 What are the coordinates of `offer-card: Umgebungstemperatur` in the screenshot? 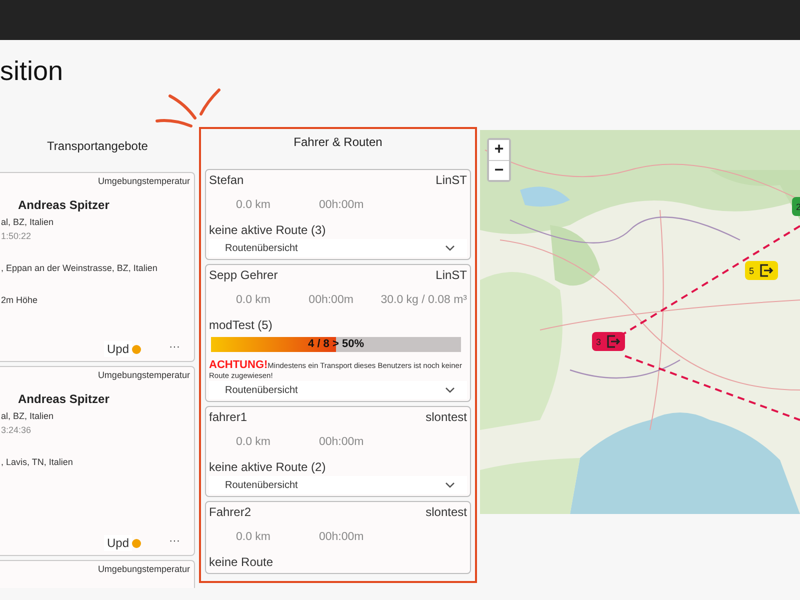 It's located at (97, 574).